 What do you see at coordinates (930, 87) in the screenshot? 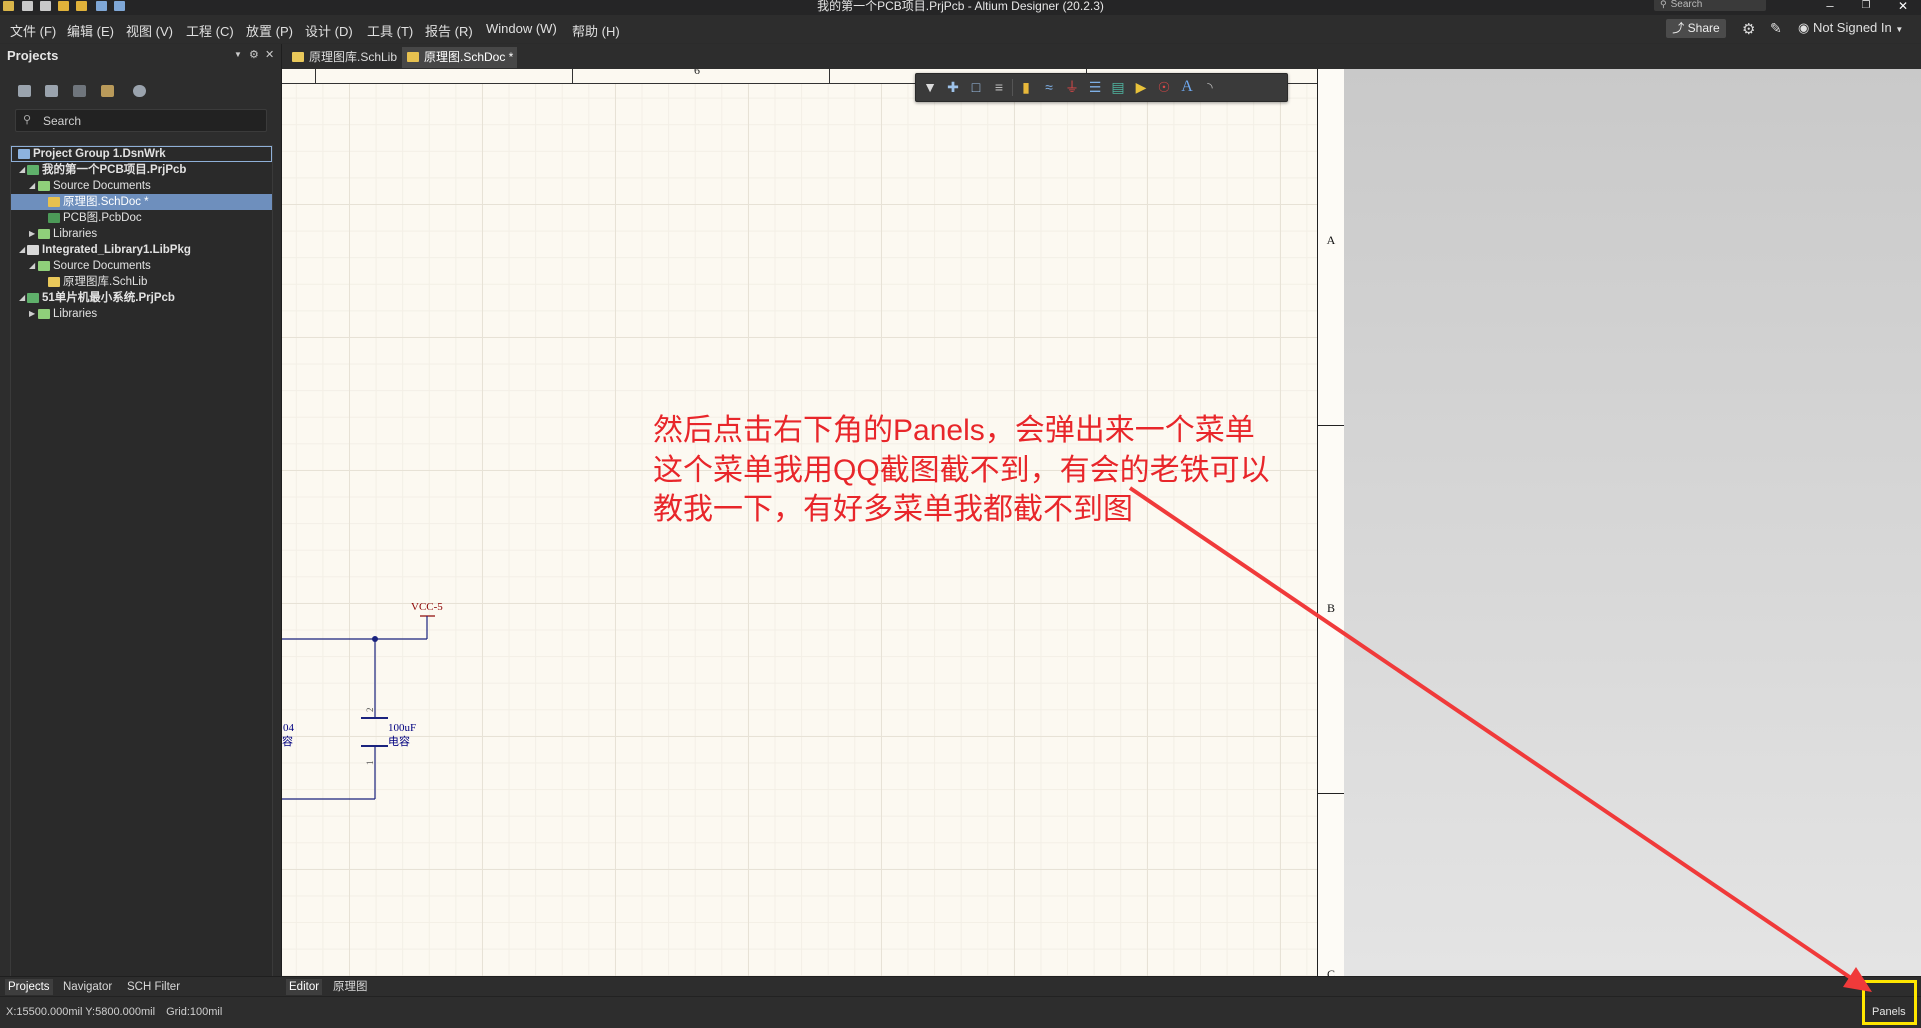
I see `filter-icon: ▼` at bounding box center [930, 87].